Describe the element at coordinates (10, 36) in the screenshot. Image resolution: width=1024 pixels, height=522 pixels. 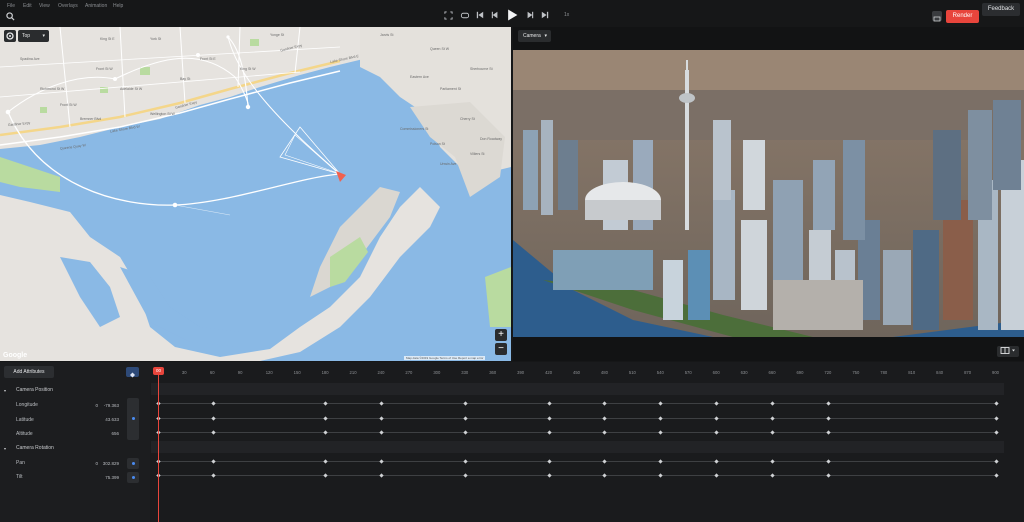
I see `map-settings-button` at that location.